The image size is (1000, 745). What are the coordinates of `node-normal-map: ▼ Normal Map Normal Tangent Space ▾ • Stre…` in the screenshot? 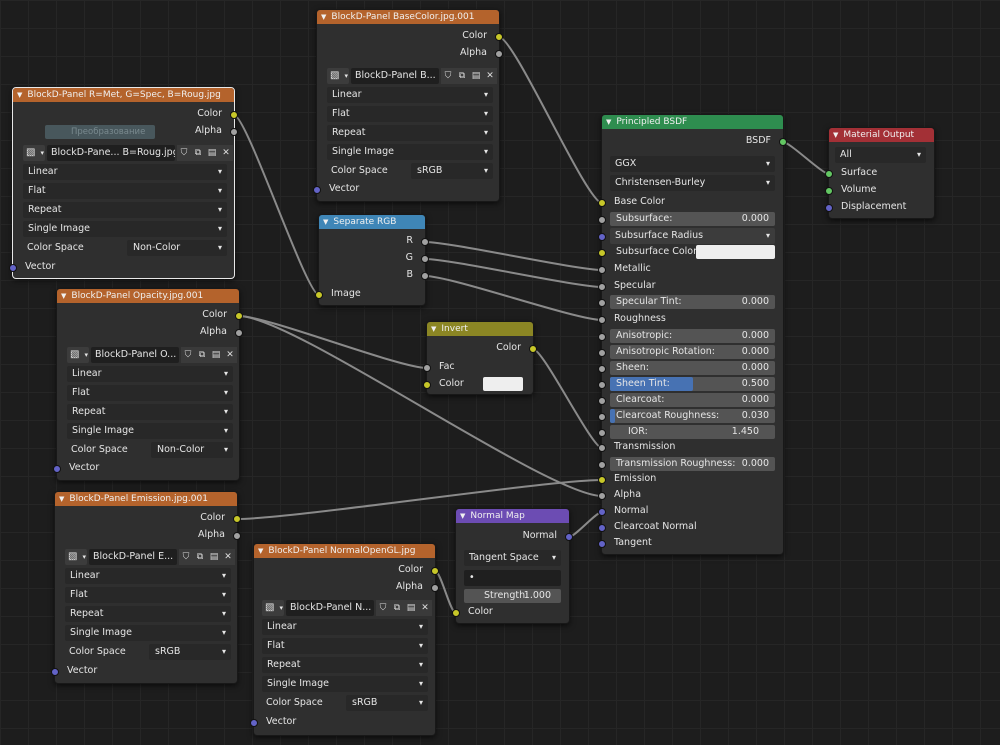 It's located at (512, 566).